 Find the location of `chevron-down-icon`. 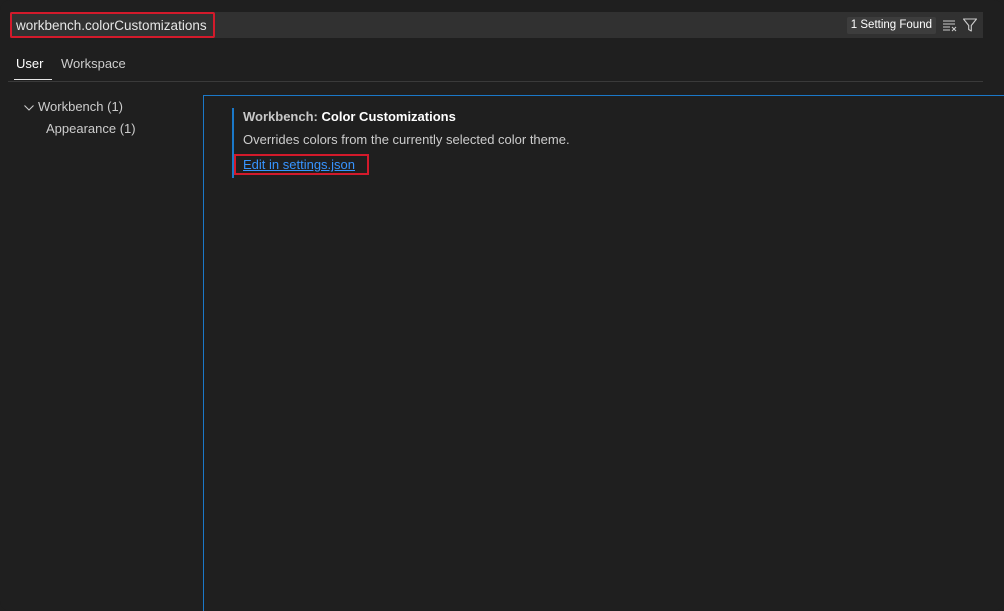

chevron-down-icon is located at coordinates (29, 107).